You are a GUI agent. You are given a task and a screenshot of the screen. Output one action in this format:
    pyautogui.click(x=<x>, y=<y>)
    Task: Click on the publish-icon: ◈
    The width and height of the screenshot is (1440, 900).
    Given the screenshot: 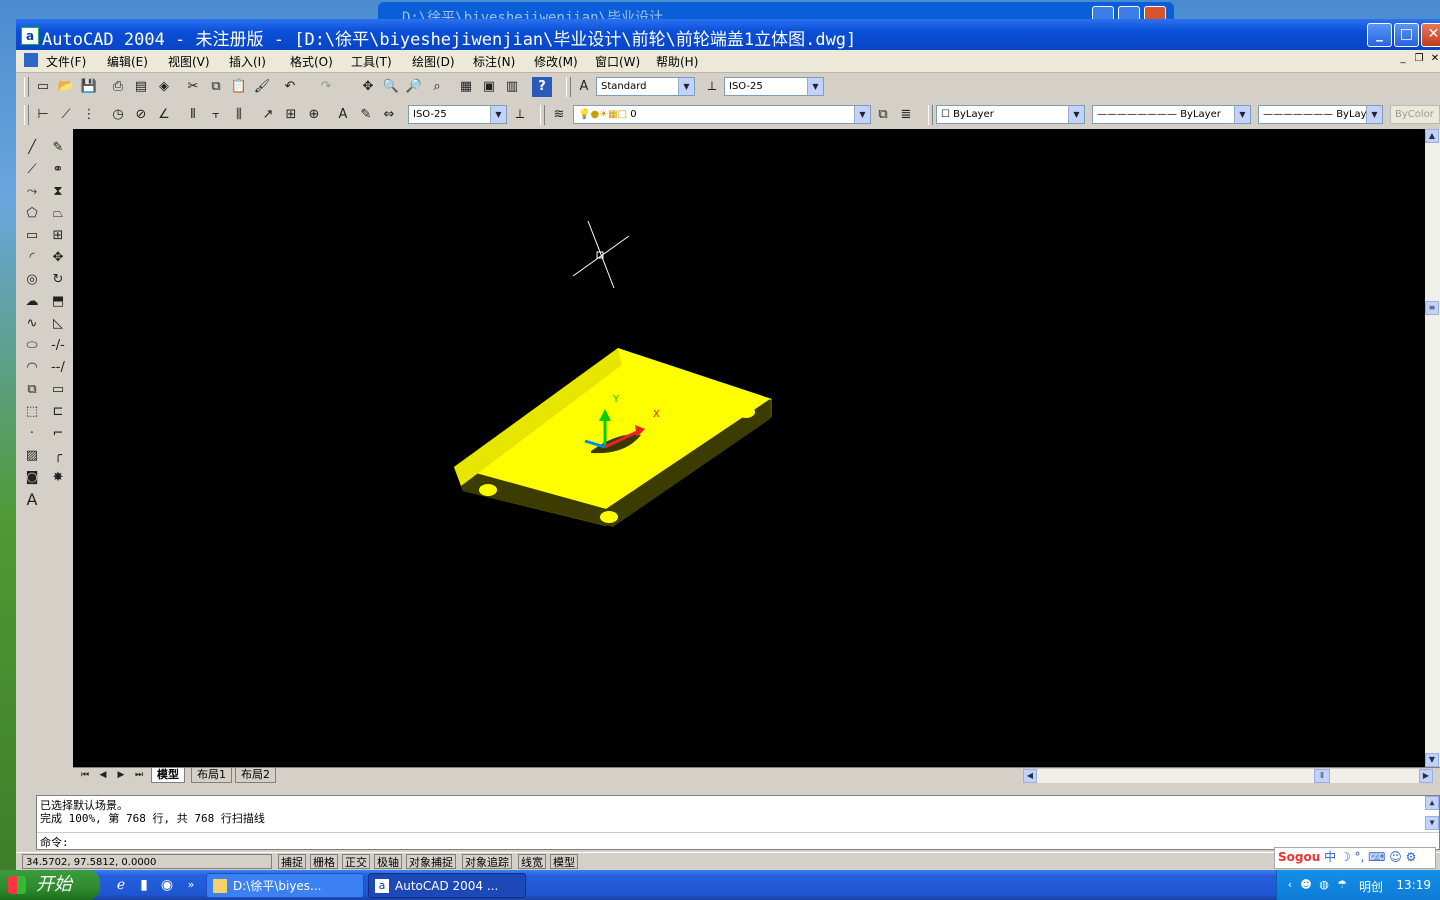 What is the action you would take?
    pyautogui.click(x=164, y=87)
    